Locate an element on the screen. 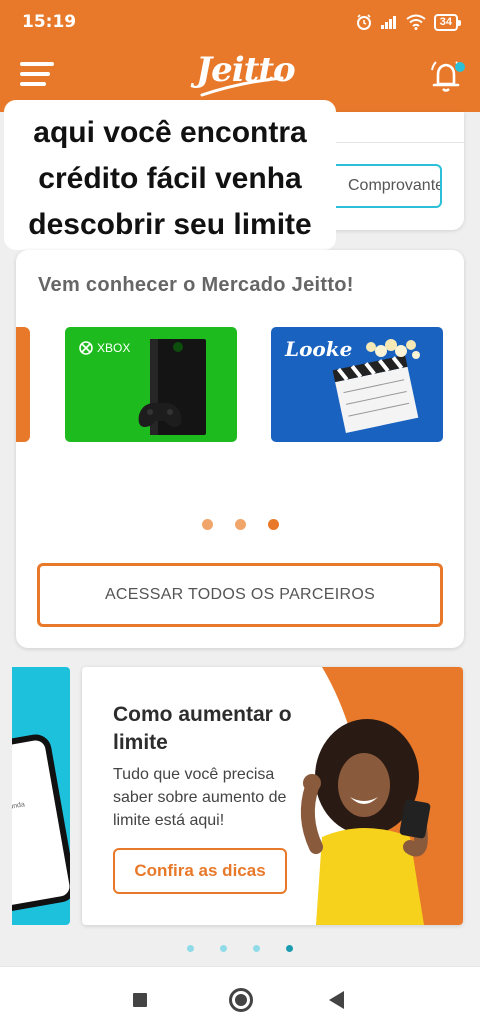  status-time: 15:19 is located at coordinates (49, 22).